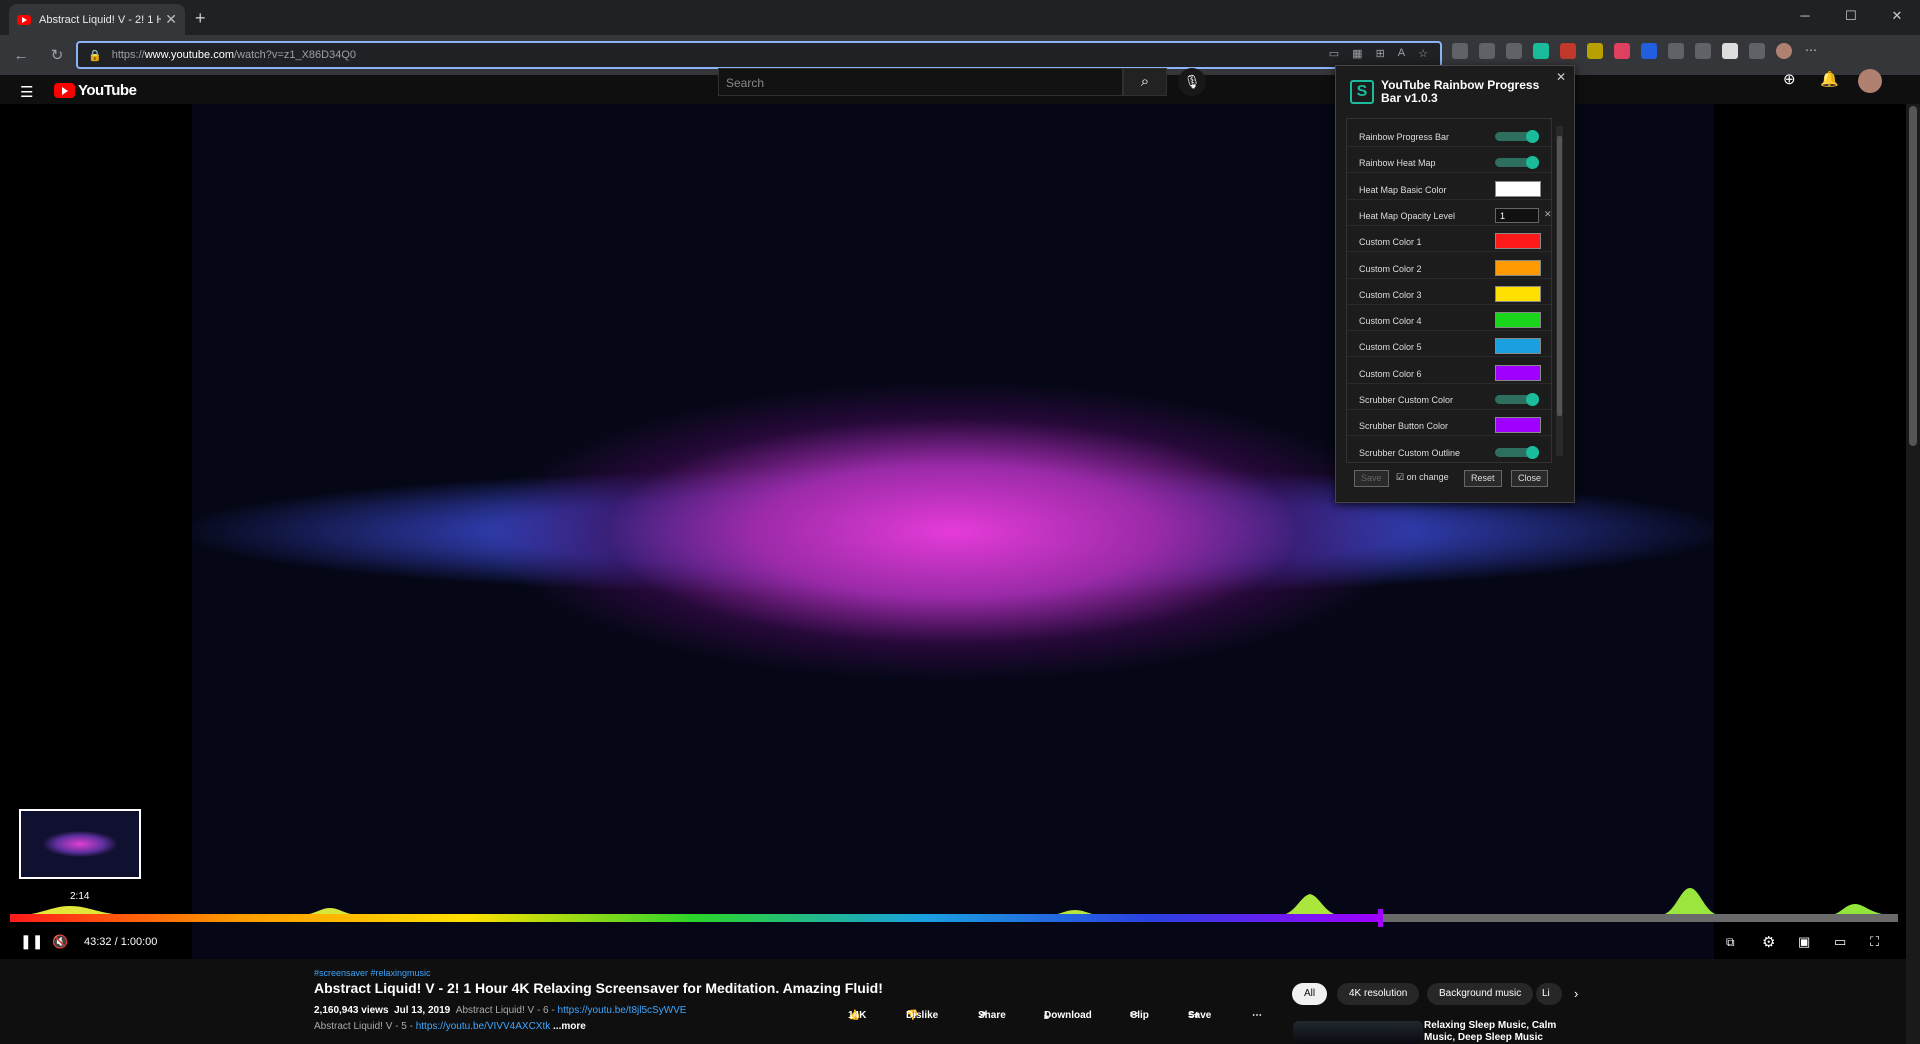  Describe the element at coordinates (1357, 53) in the screenshot. I see `qr-code-icon: ▦` at that location.